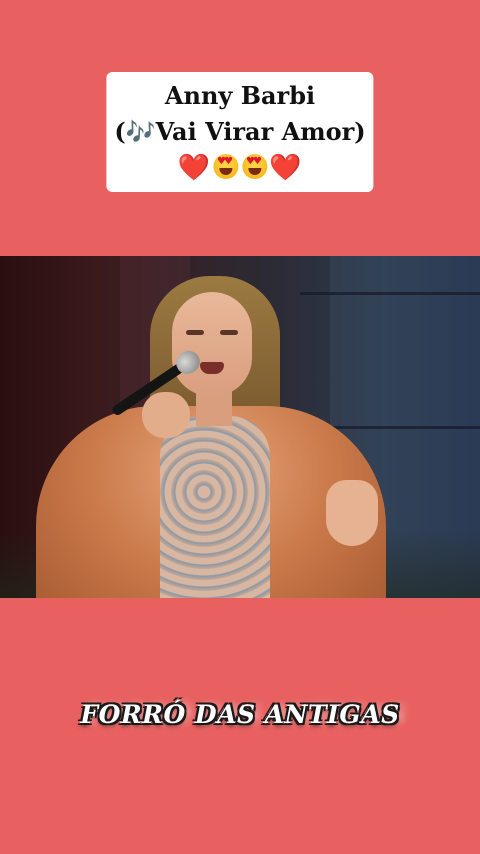  I want to click on stage-truss, so click(390, 293).